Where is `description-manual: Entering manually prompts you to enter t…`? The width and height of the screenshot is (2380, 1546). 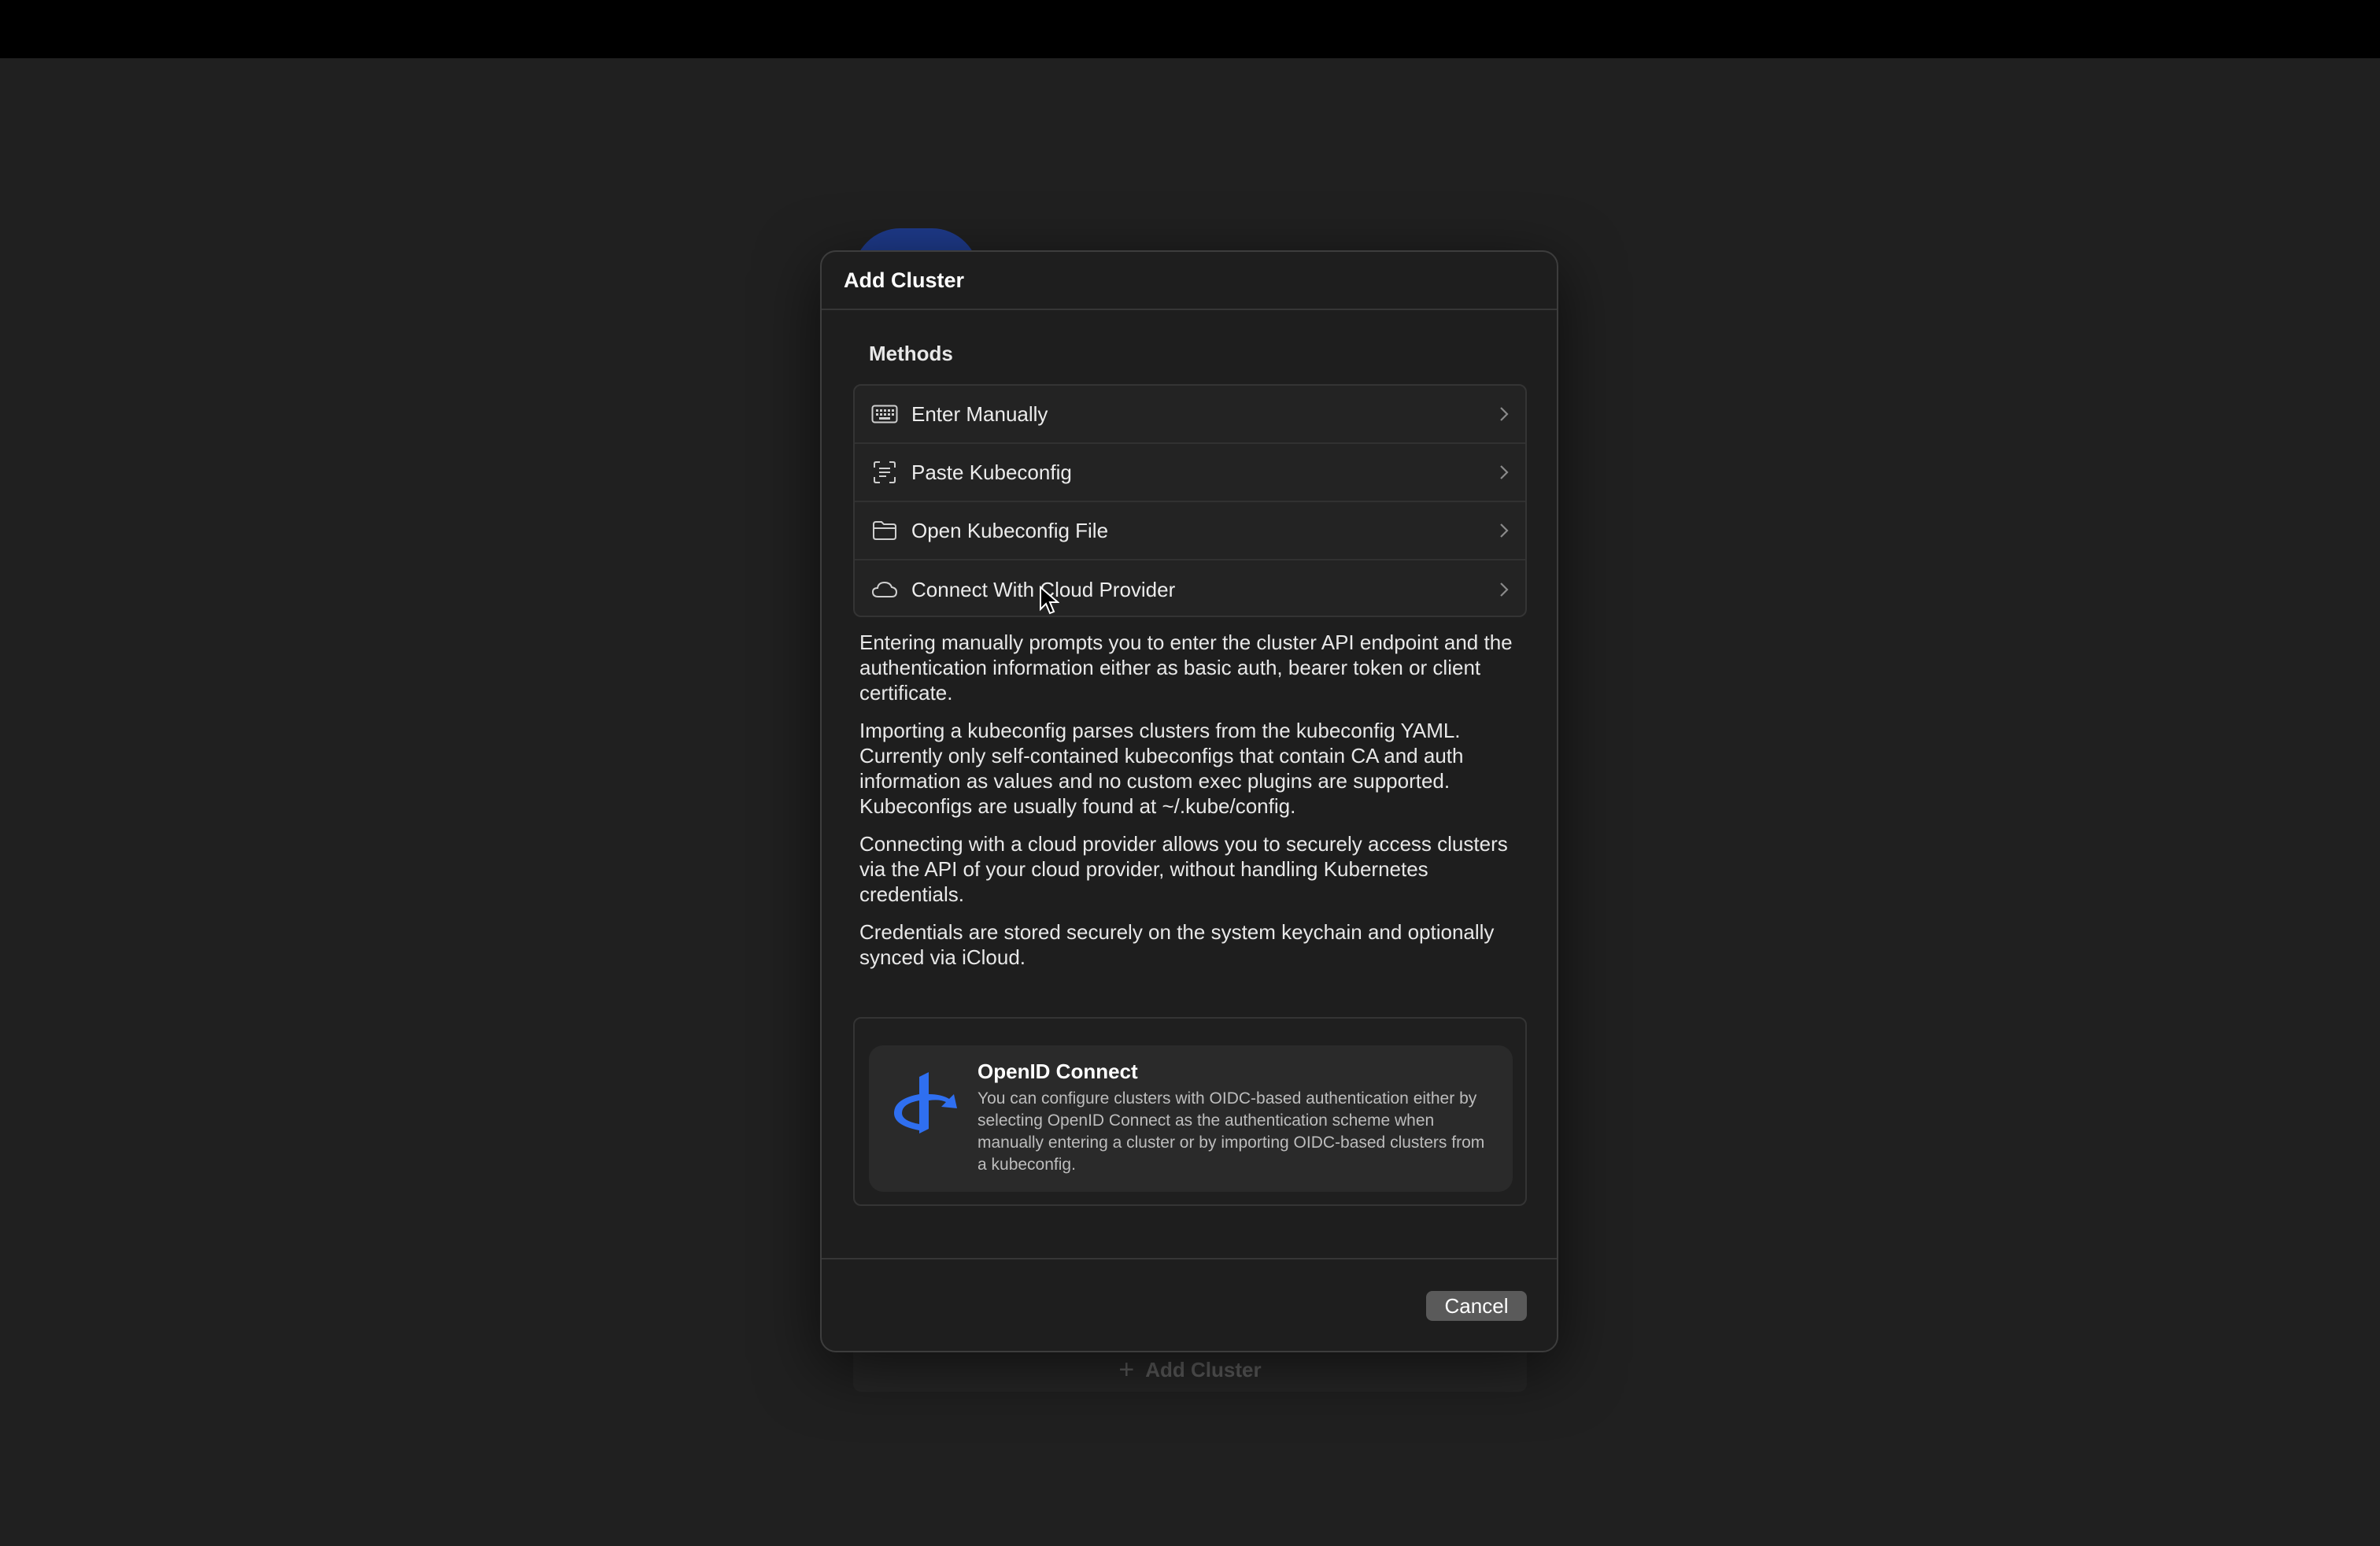 description-manual: Entering manually prompts you to enter t… is located at coordinates (1186, 668).